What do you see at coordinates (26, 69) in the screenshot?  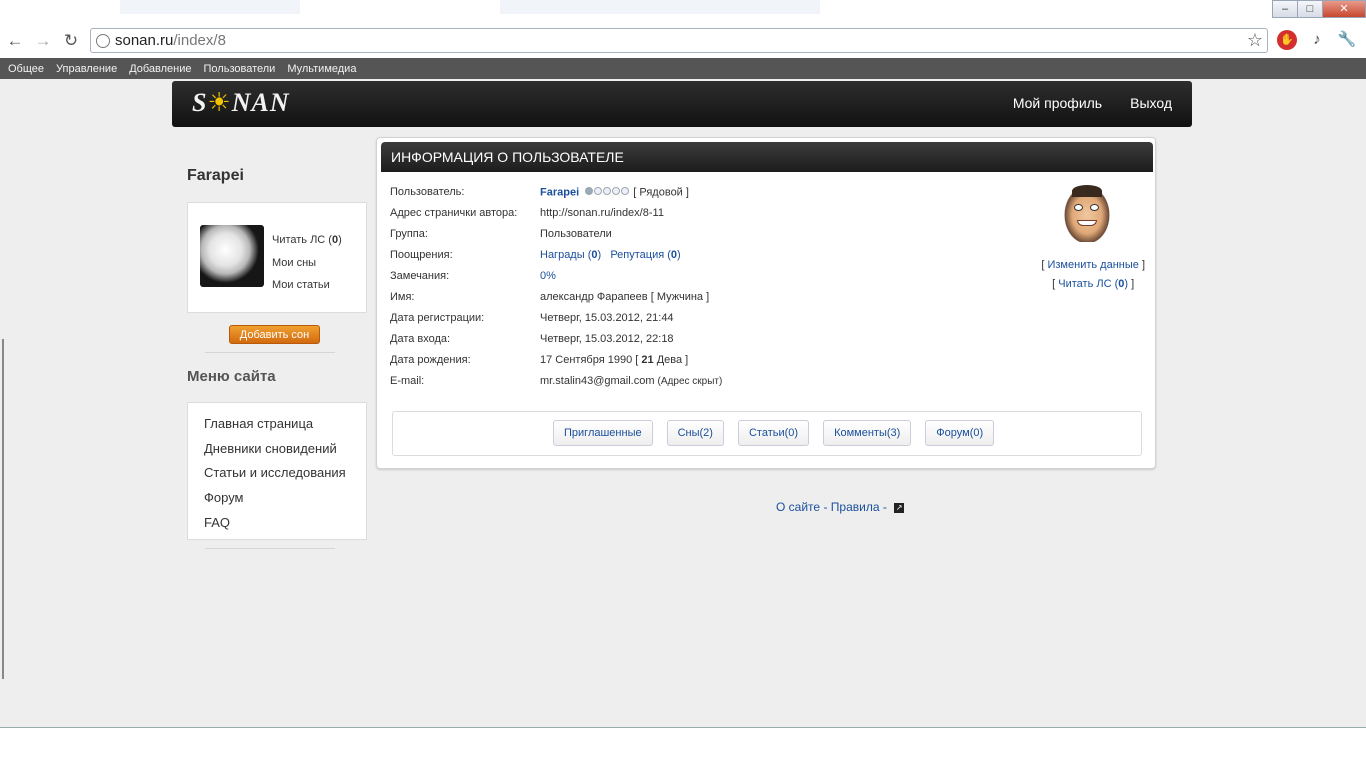 I see `admin-menu-general: Общее` at bounding box center [26, 69].